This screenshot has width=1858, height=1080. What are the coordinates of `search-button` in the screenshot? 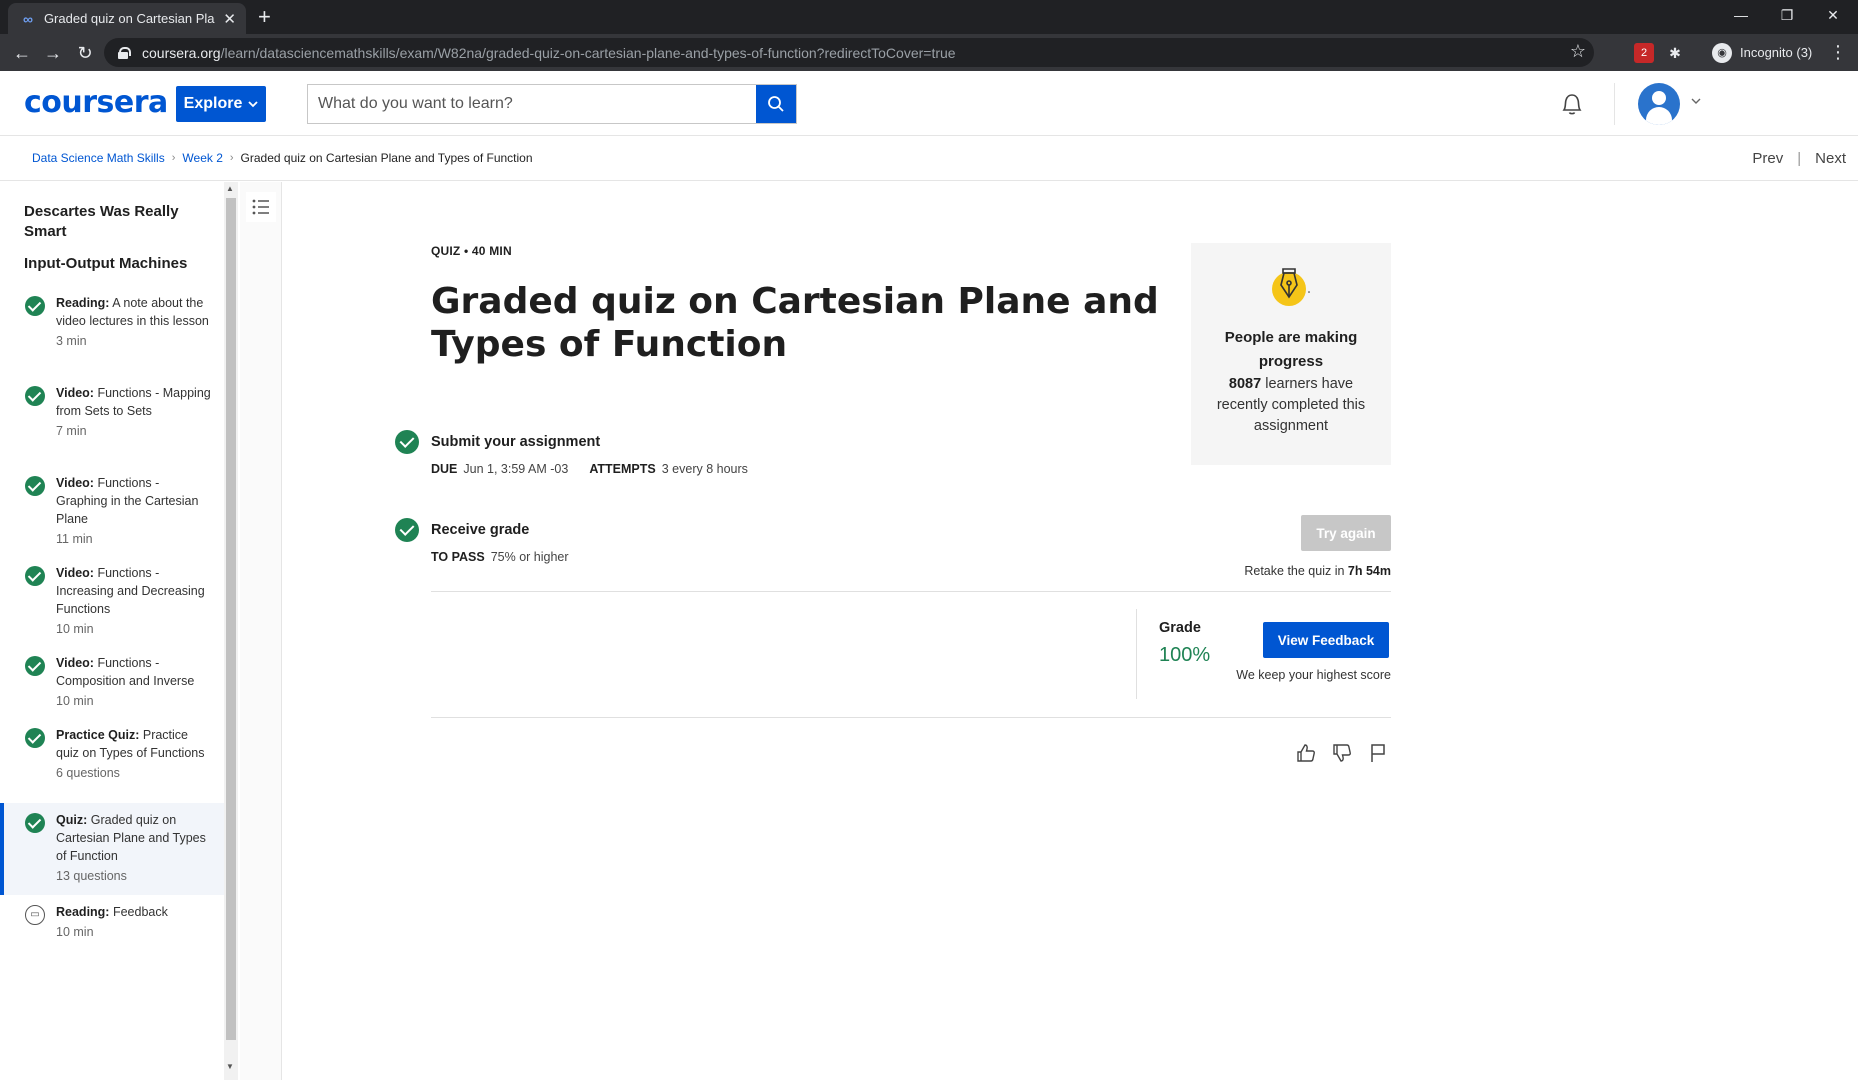 It's located at (776, 104).